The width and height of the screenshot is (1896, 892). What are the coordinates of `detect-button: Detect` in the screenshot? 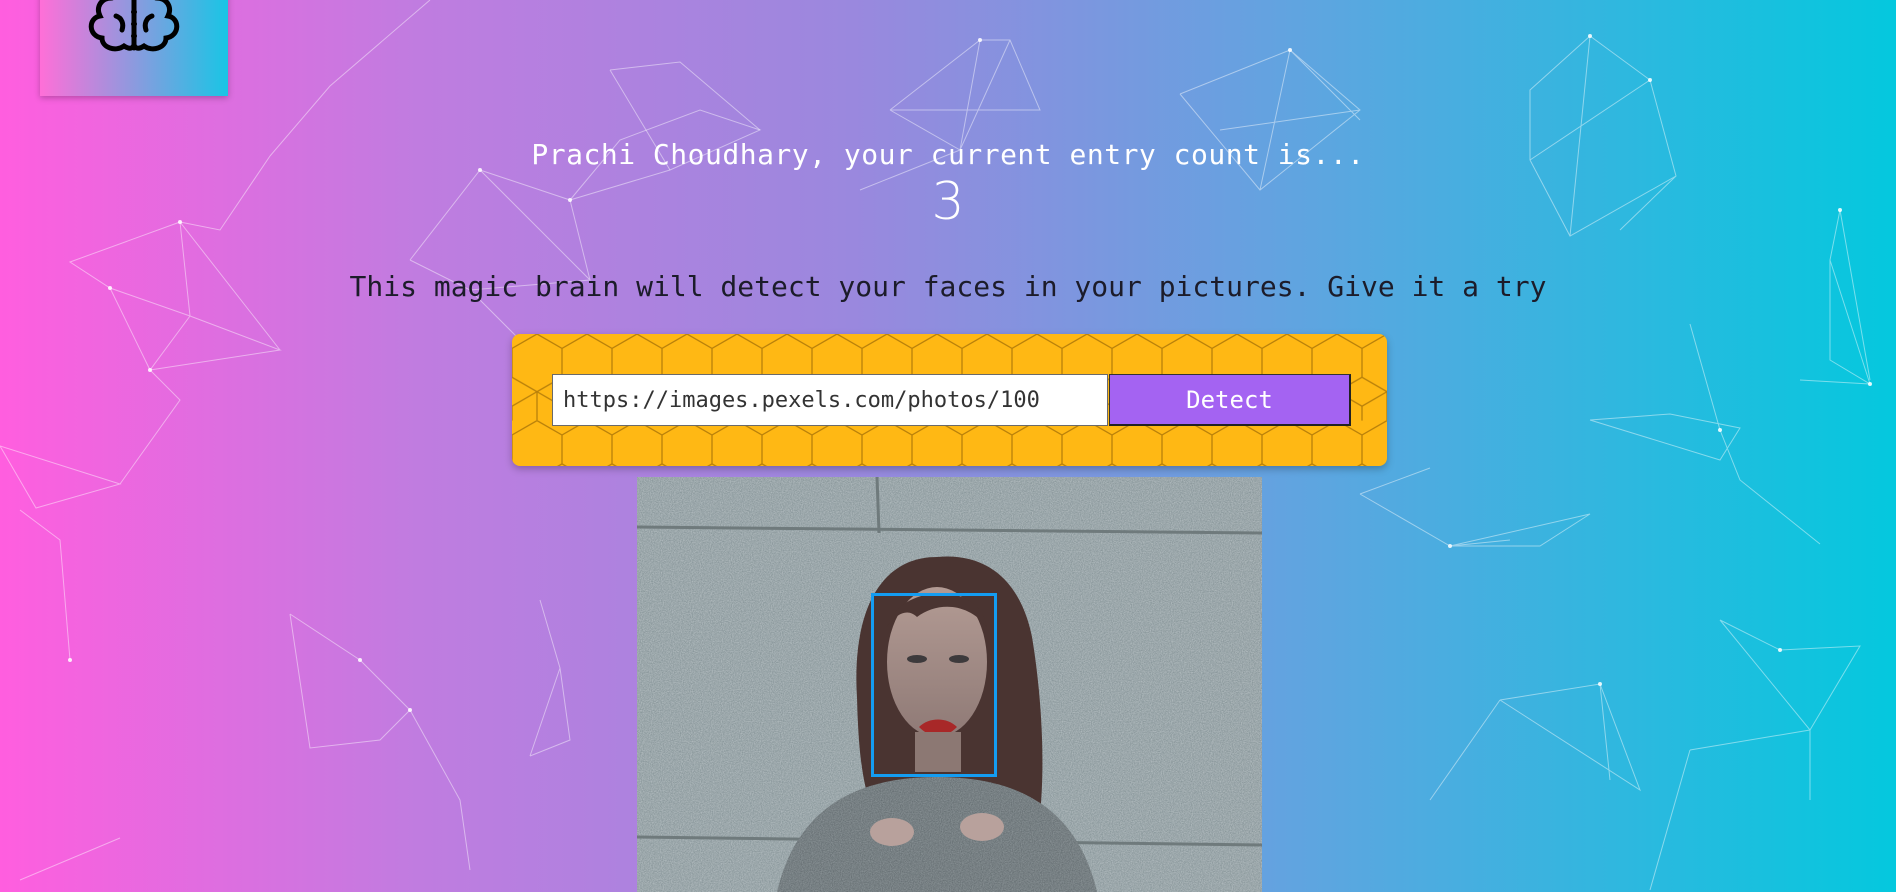 It's located at (1230, 400).